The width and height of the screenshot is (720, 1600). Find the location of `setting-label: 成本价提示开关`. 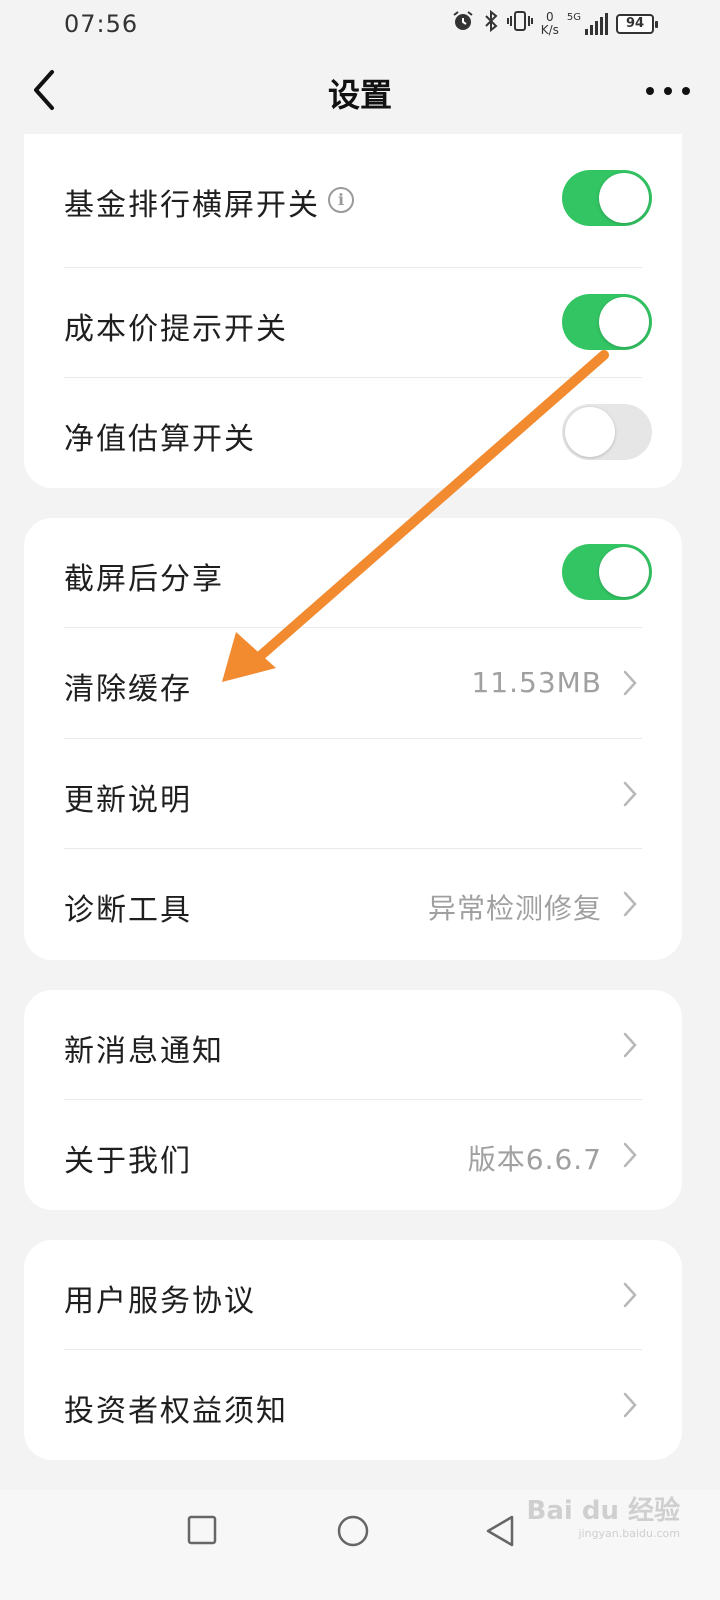

setting-label: 成本价提示开关 is located at coordinates (176, 329).